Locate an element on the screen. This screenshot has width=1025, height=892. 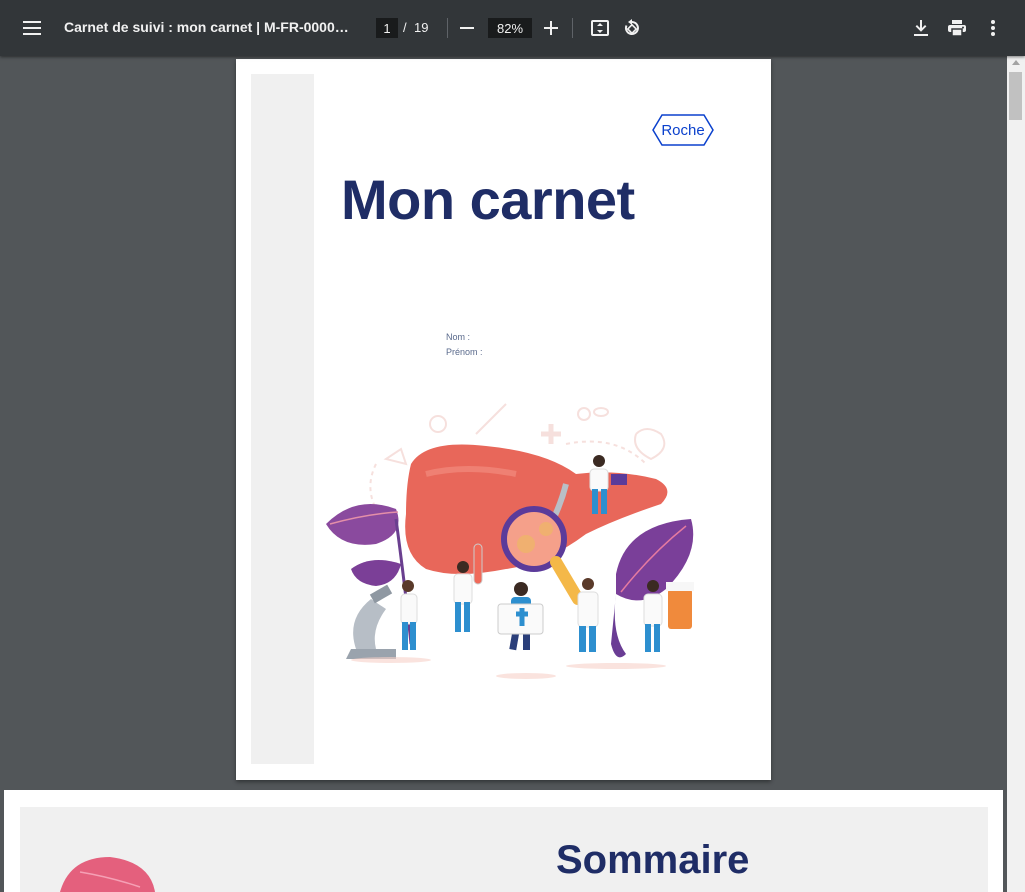
zoom-level-input is located at coordinates (510, 28).